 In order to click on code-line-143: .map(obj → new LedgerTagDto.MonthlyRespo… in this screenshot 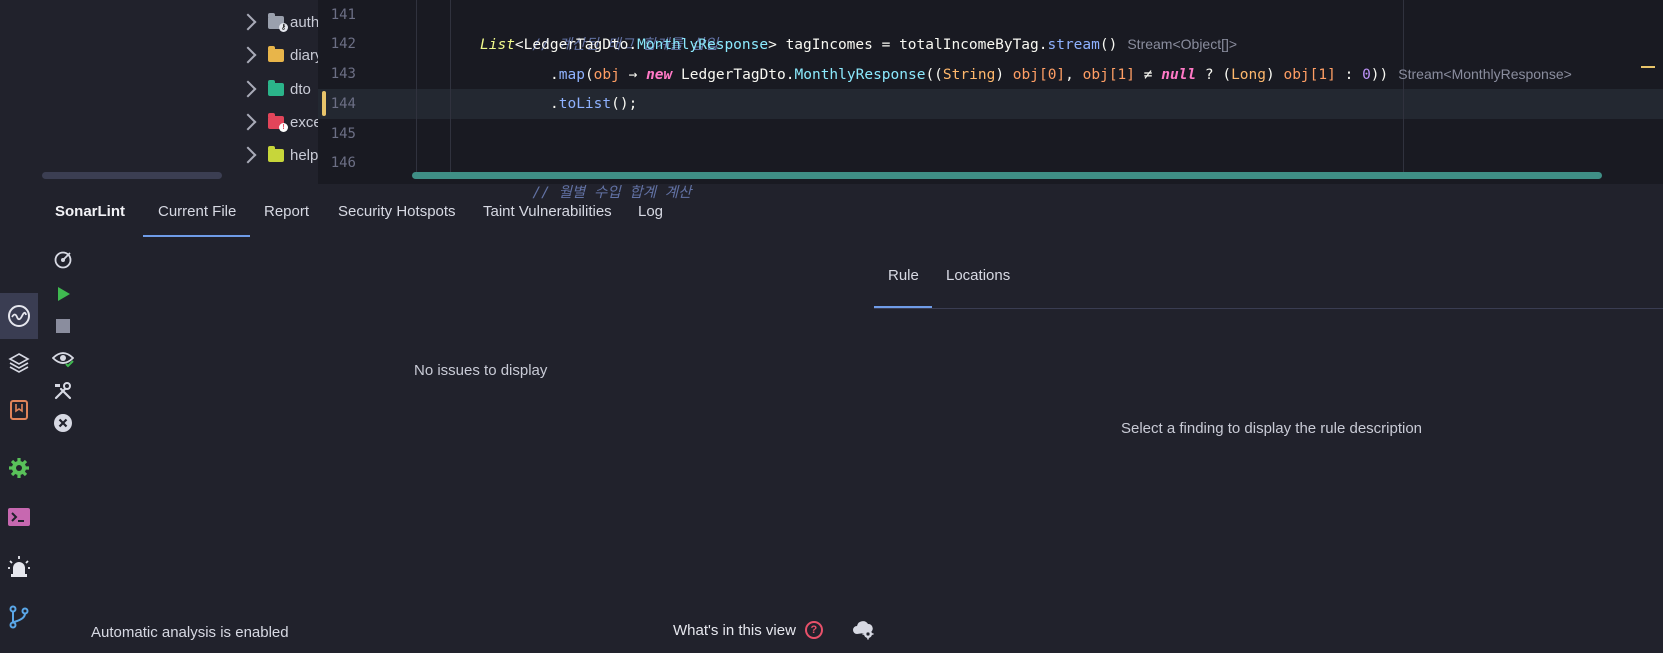, I will do `click(1061, 74)`.